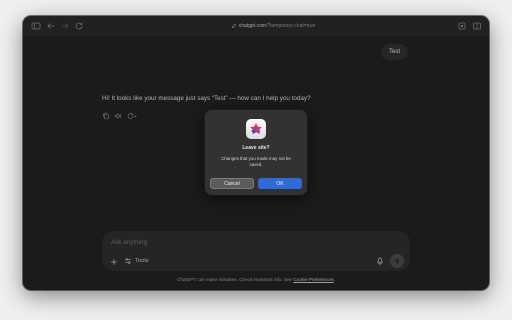 The height and width of the screenshot is (320, 512). Describe the element at coordinates (106, 116) in the screenshot. I see `copy-icon` at that location.